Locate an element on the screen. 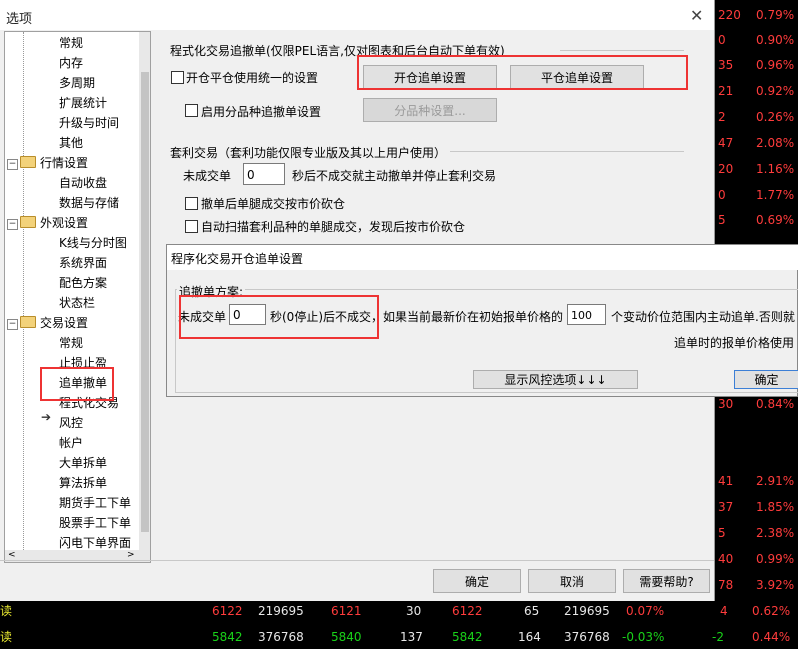  dialog-seconds-input: 0 is located at coordinates (247, 314).